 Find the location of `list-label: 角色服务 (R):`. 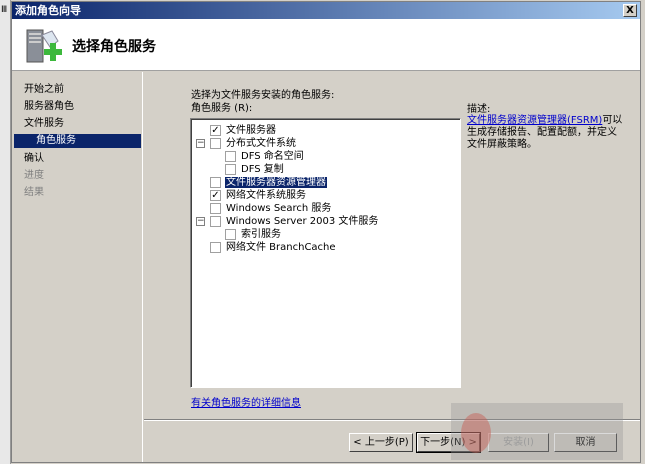

list-label: 角色服务 (R): is located at coordinates (222, 108).